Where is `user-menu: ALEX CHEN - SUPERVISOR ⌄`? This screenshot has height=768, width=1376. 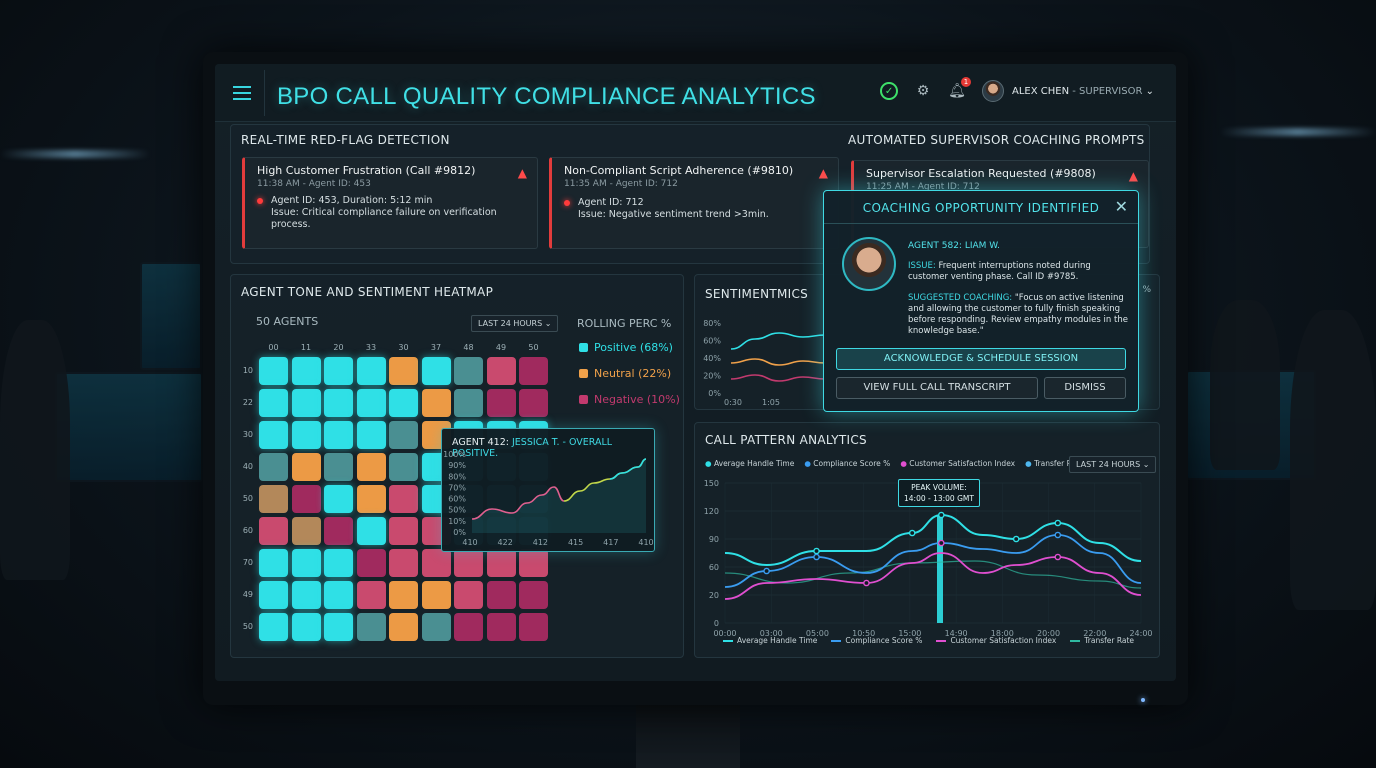 user-menu: ALEX CHEN - SUPERVISOR ⌄ is located at coordinates (1083, 91).